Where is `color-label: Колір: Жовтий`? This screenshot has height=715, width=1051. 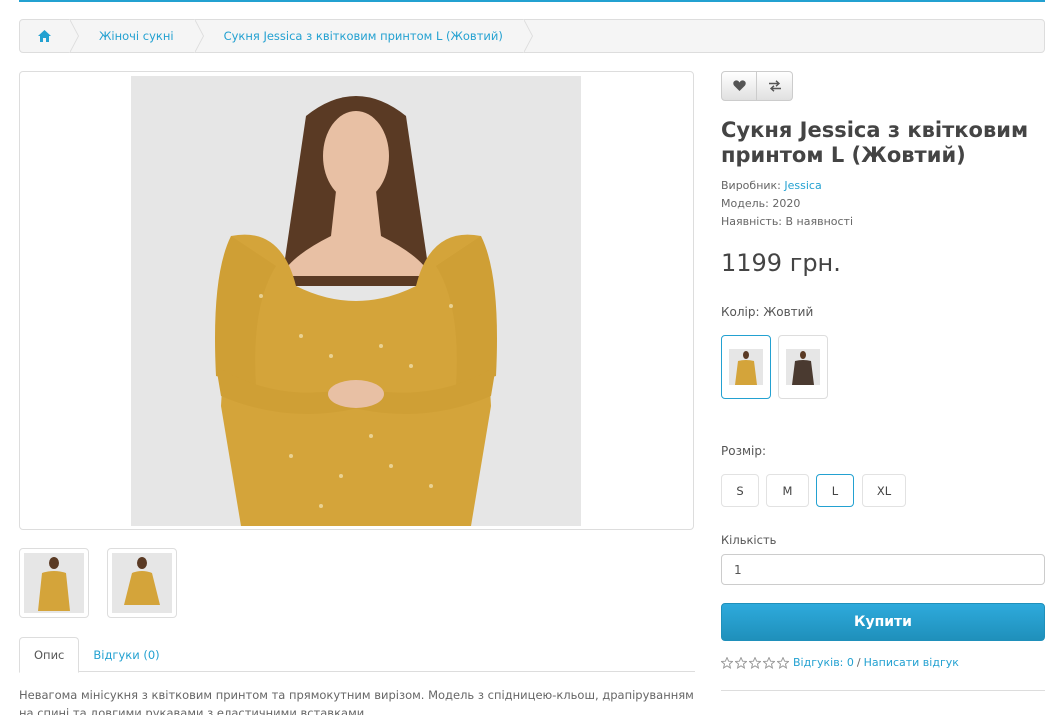
color-label: Колір: Жовтий is located at coordinates (767, 312).